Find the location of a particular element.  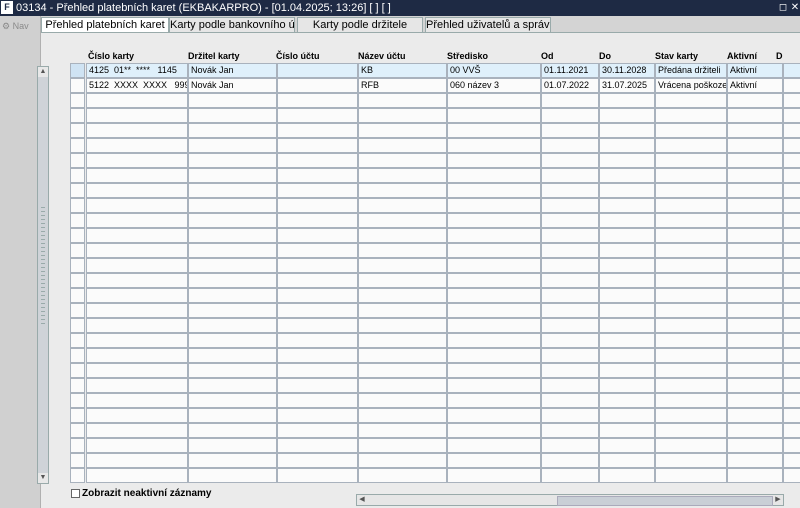

grid-cell: 5122 XXXX XXXX 9999 is located at coordinates (137, 85).